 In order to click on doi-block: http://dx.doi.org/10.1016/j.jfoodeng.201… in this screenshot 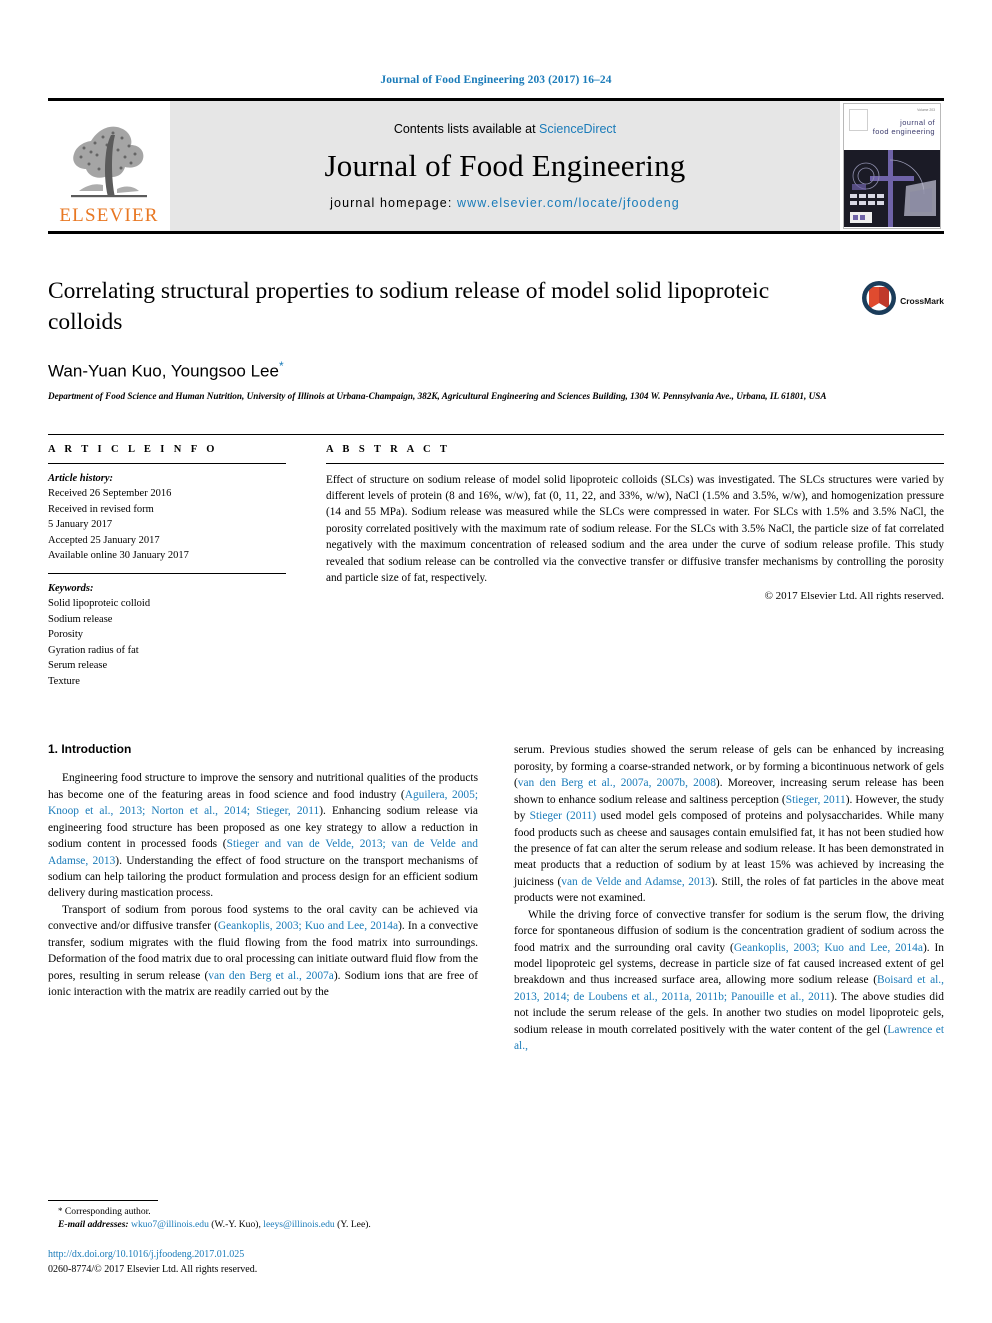, I will do `click(263, 1262)`.